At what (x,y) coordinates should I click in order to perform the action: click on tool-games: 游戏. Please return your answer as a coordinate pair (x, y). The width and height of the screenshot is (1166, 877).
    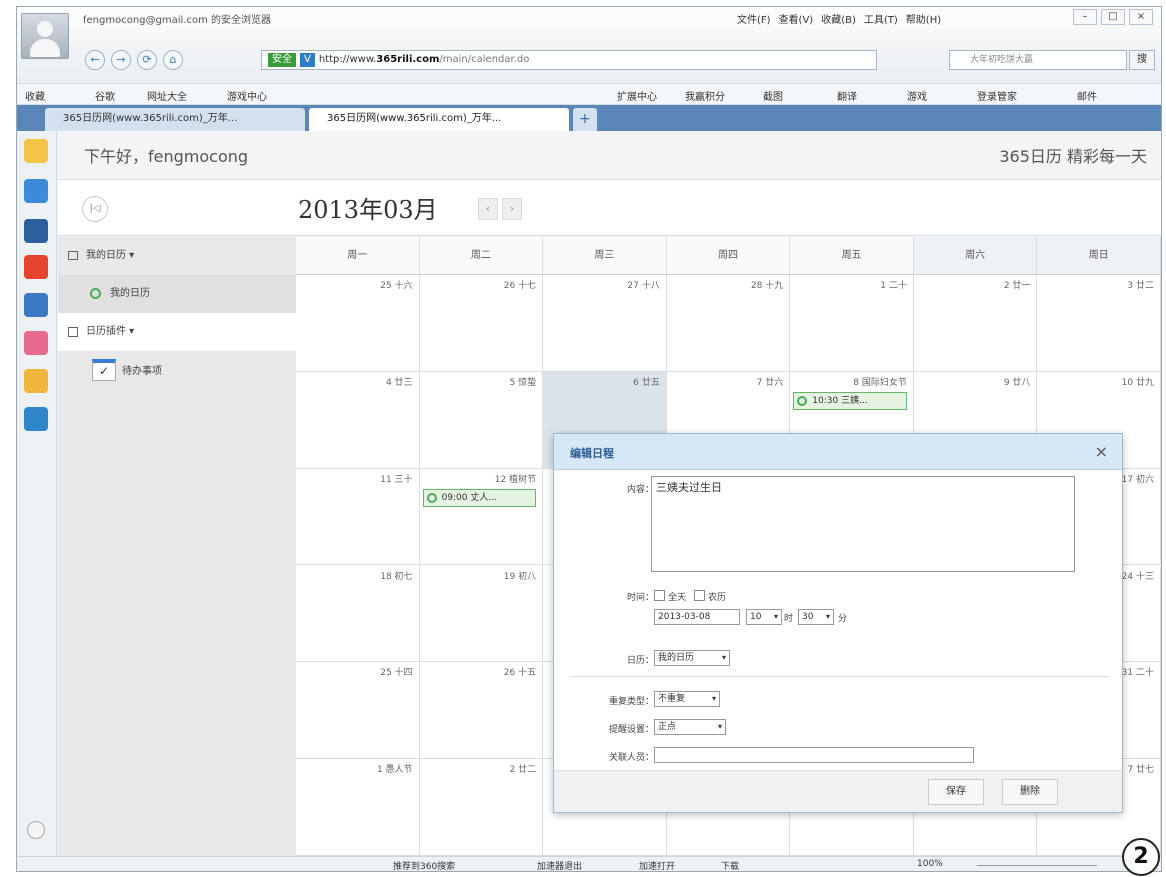
    Looking at the image, I should click on (917, 95).